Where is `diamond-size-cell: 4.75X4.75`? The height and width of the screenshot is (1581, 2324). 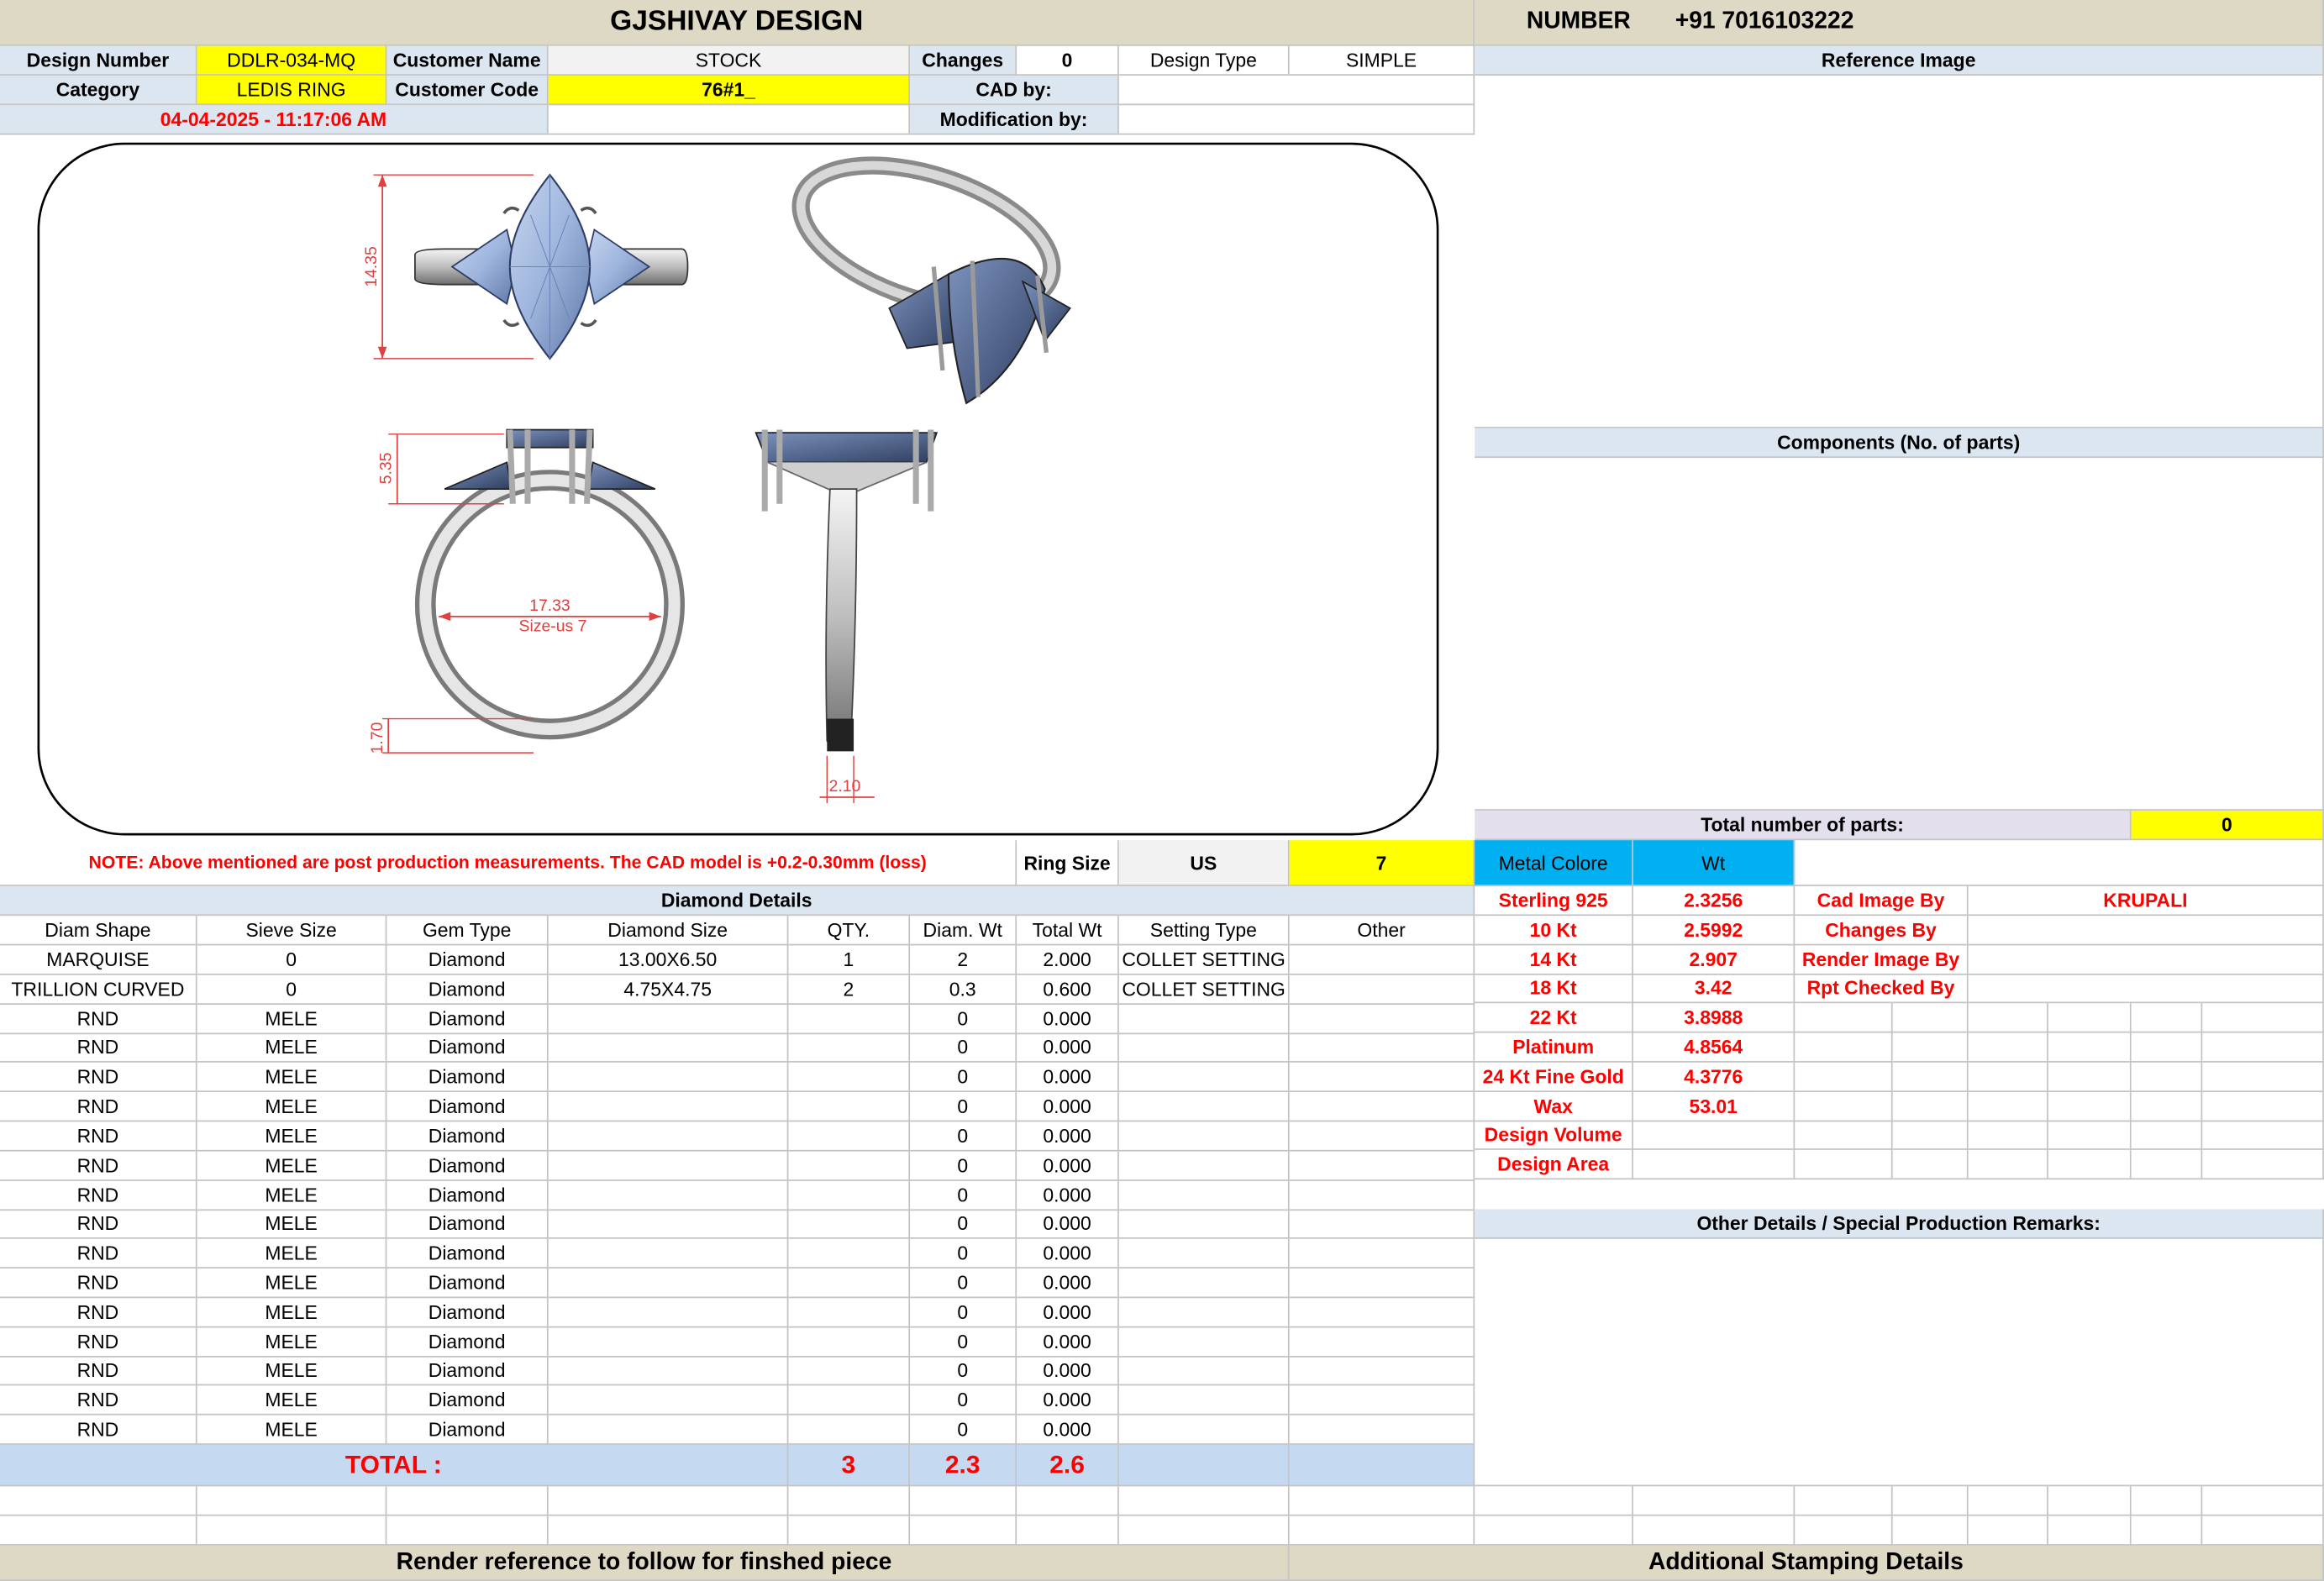
diamond-size-cell: 4.75X4.75 is located at coordinates (668, 989).